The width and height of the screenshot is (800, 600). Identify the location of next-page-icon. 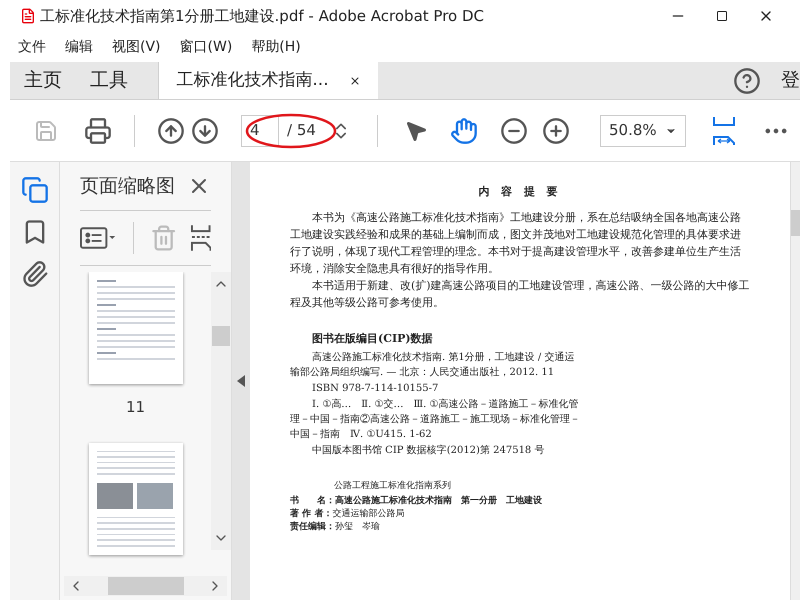
(205, 130).